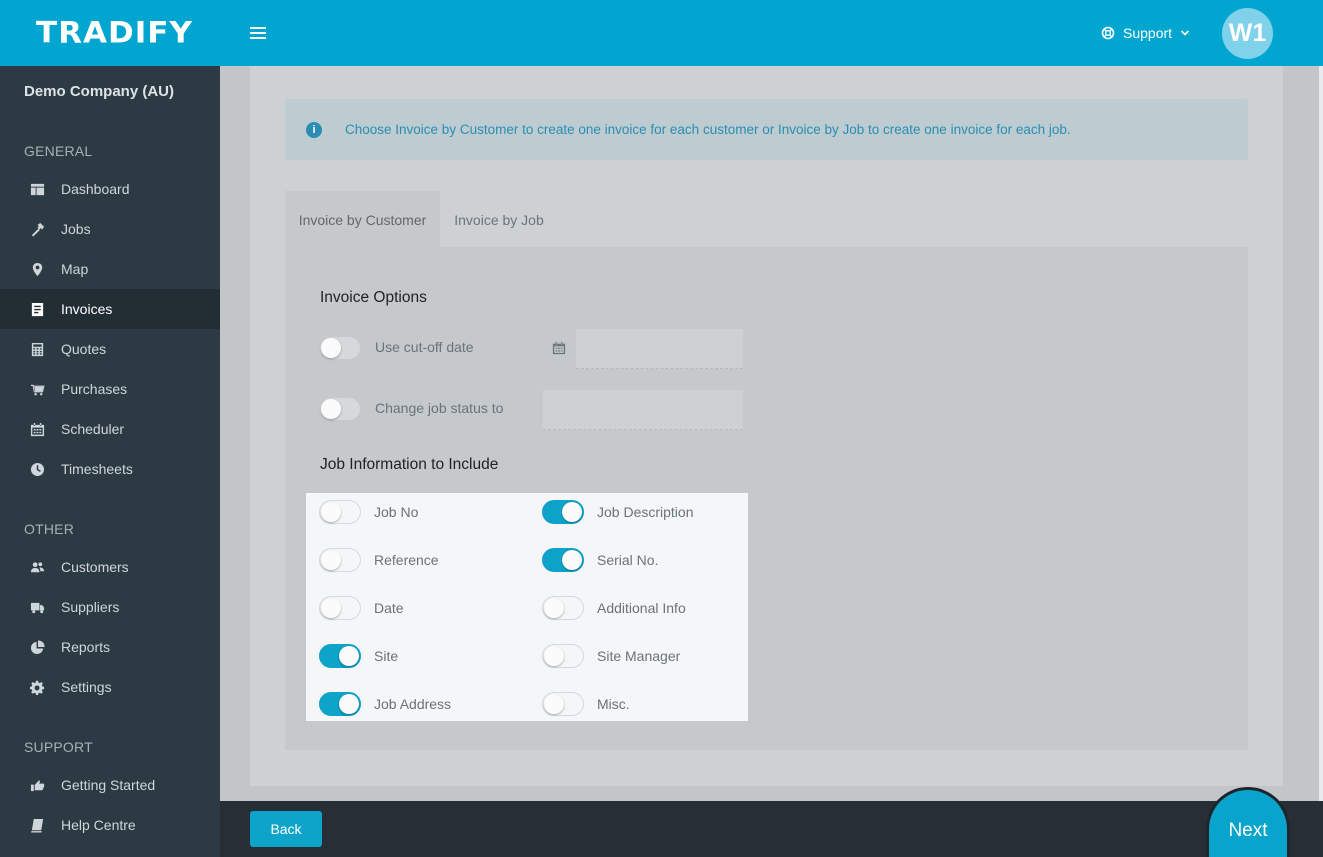 Image resolution: width=1323 pixels, height=857 pixels. What do you see at coordinates (563, 560) in the screenshot?
I see `serial-no-toggle` at bounding box center [563, 560].